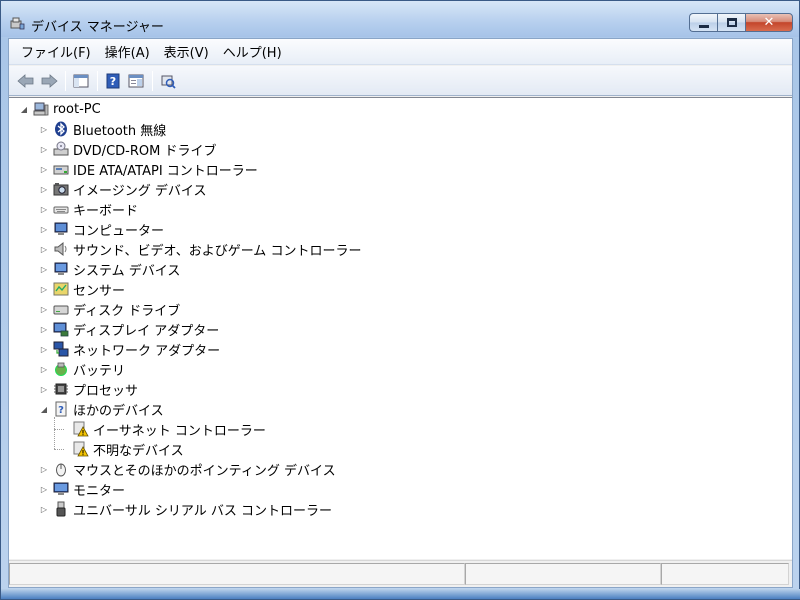 The height and width of the screenshot is (600, 800). I want to click on tree-node-category-15: ▷ マウスとそのほかのポインティング デバイス, so click(187, 469).